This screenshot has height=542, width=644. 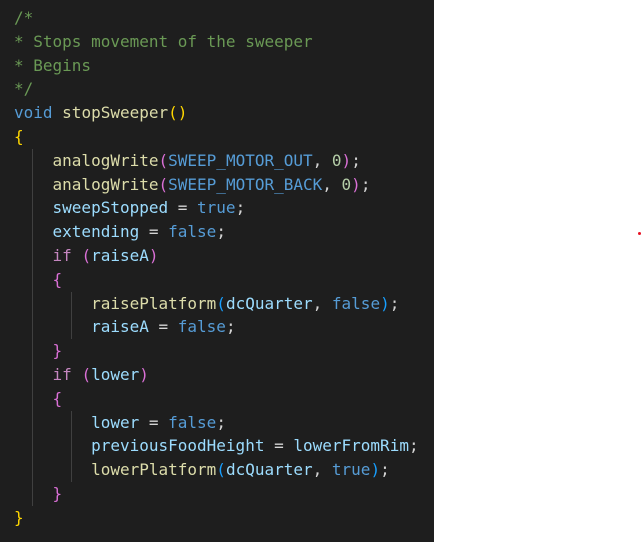 What do you see at coordinates (351, 470) in the screenshot?
I see `code-token: true` at bounding box center [351, 470].